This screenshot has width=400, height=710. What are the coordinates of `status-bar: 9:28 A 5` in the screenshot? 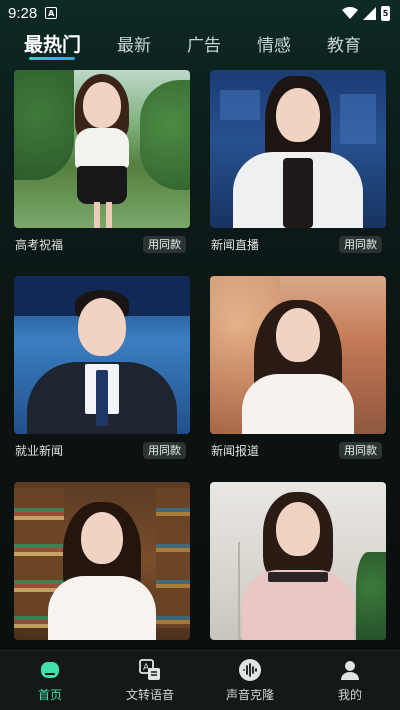 It's located at (200, 13).